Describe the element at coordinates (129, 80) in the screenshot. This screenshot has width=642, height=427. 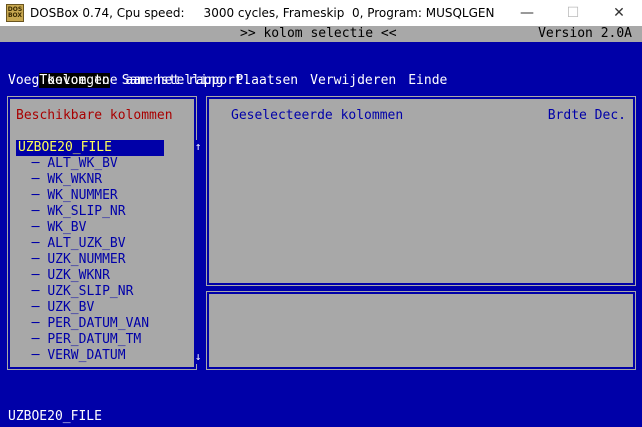
I see `menu-hint: Voeg kolom toe aan het rapport.` at that location.